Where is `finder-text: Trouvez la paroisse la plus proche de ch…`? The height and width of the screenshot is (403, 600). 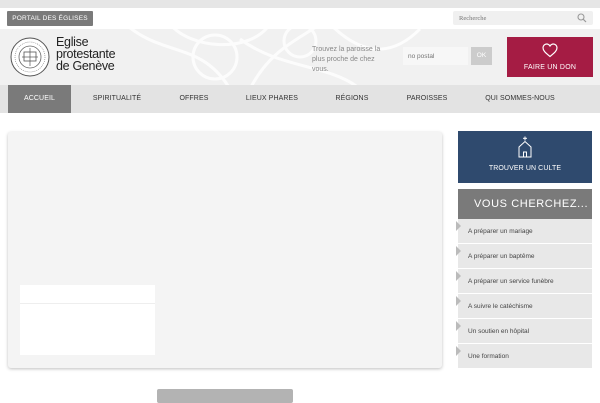
finder-text: Trouvez la paroisse la plus proche de ch… is located at coordinates (346, 59).